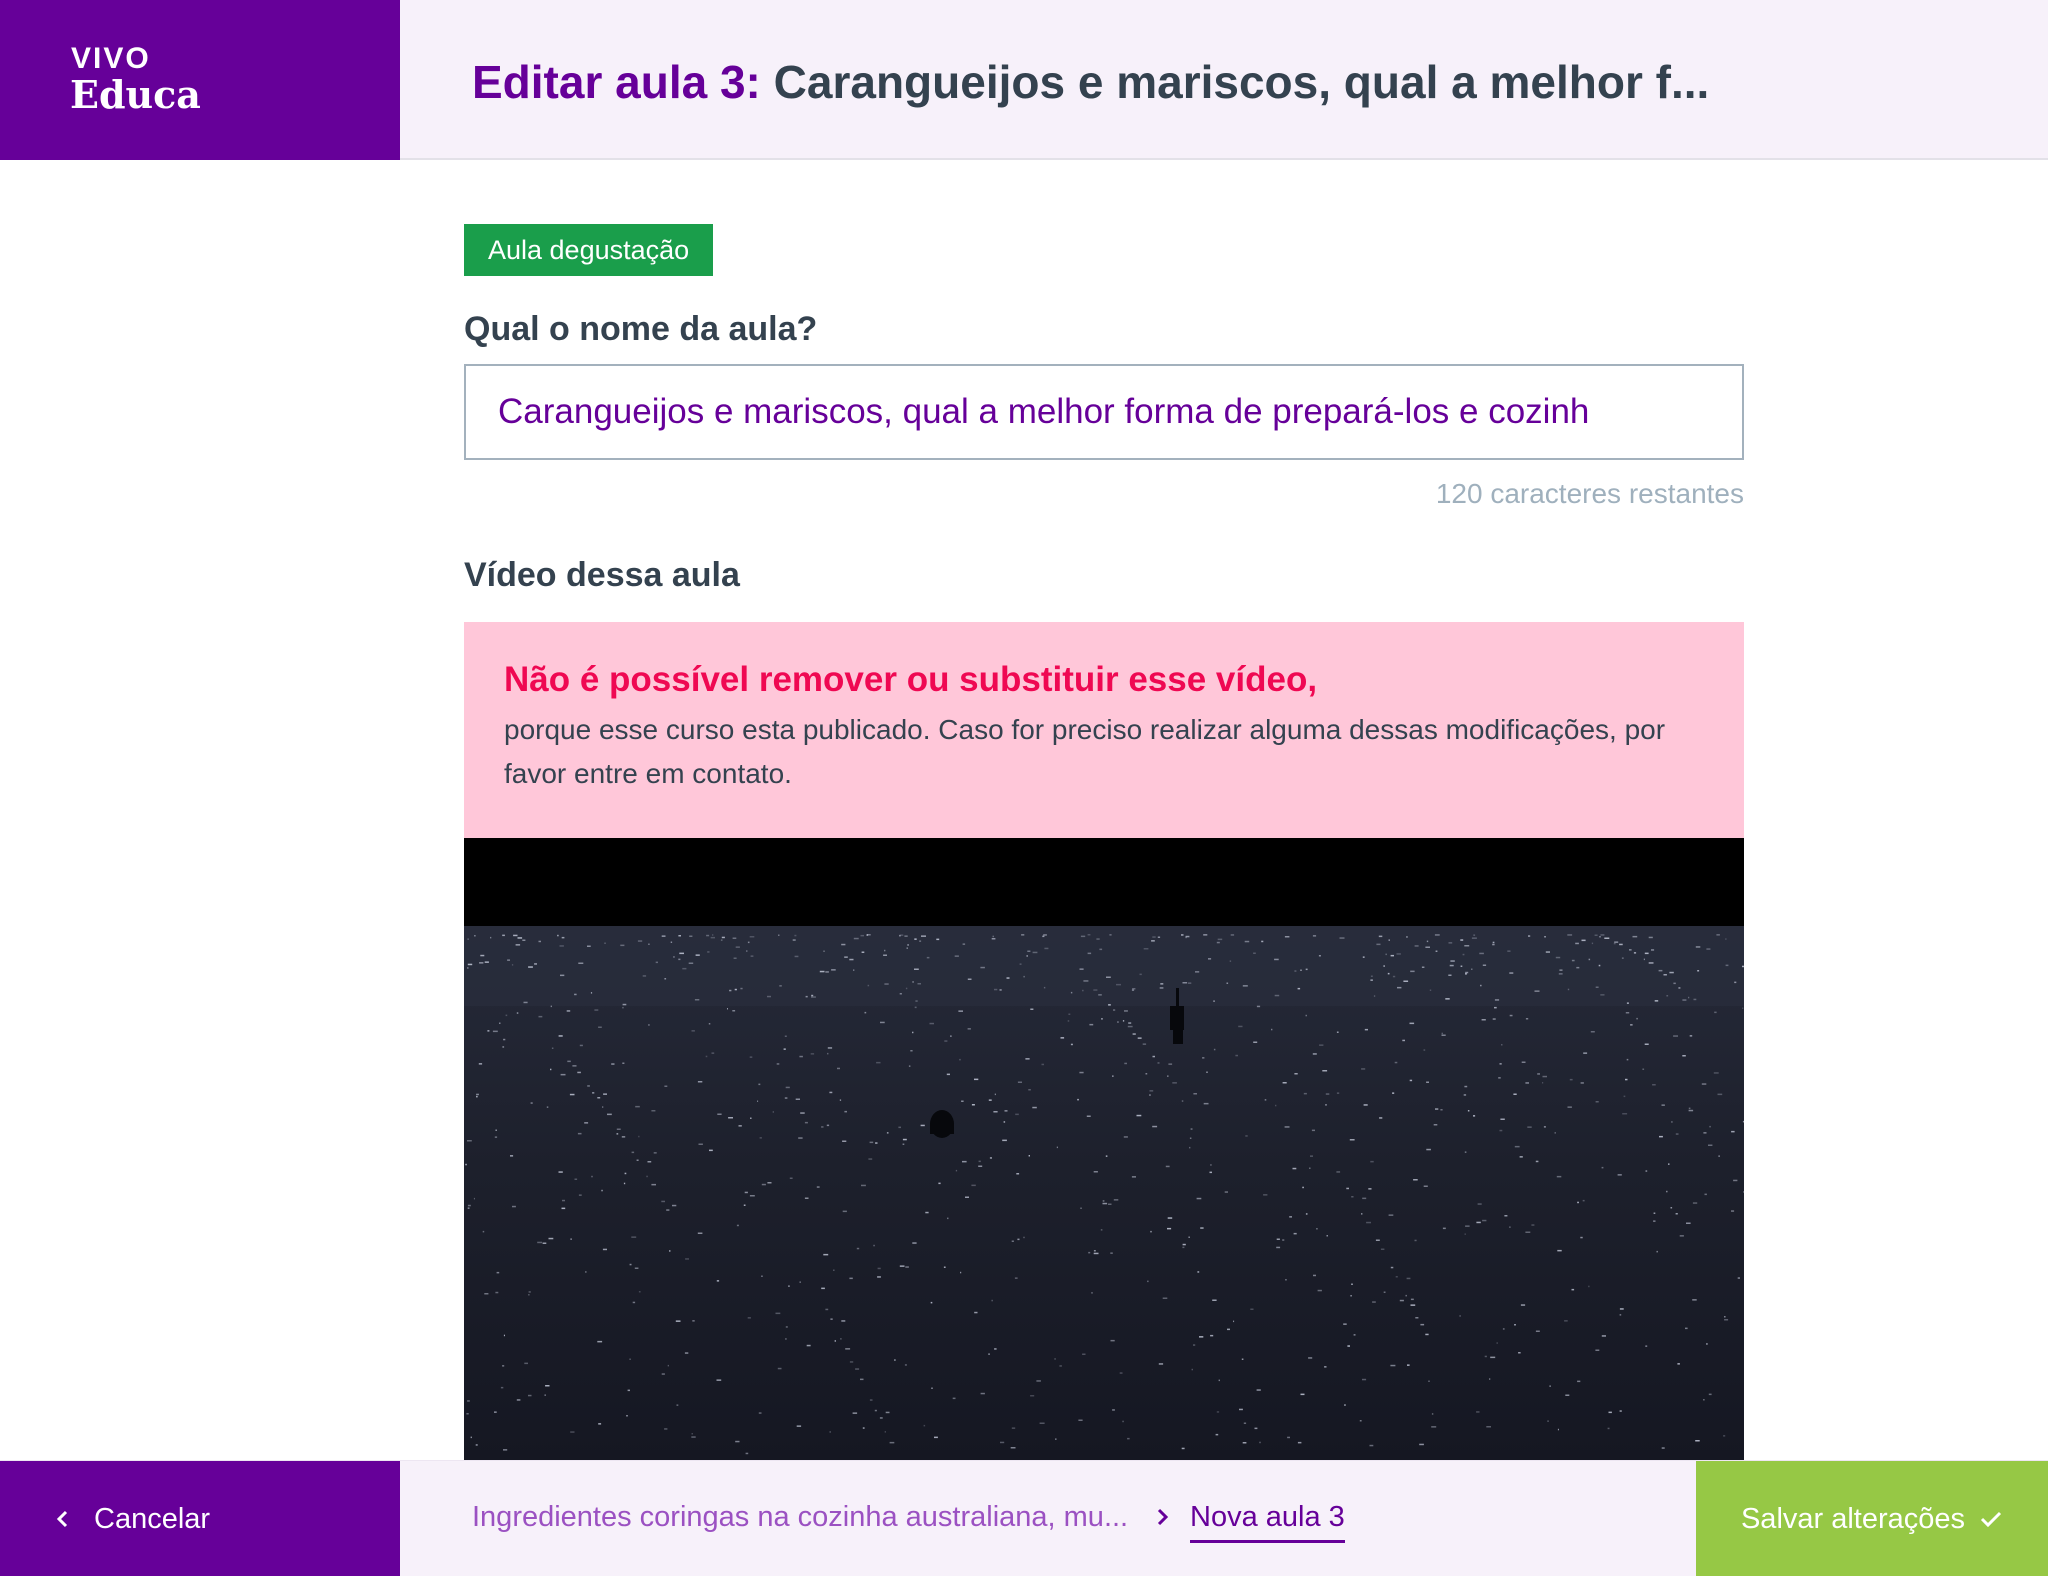 The height and width of the screenshot is (1576, 2048). What do you see at coordinates (1163, 1517) in the screenshot?
I see `chevron-right-icon` at bounding box center [1163, 1517].